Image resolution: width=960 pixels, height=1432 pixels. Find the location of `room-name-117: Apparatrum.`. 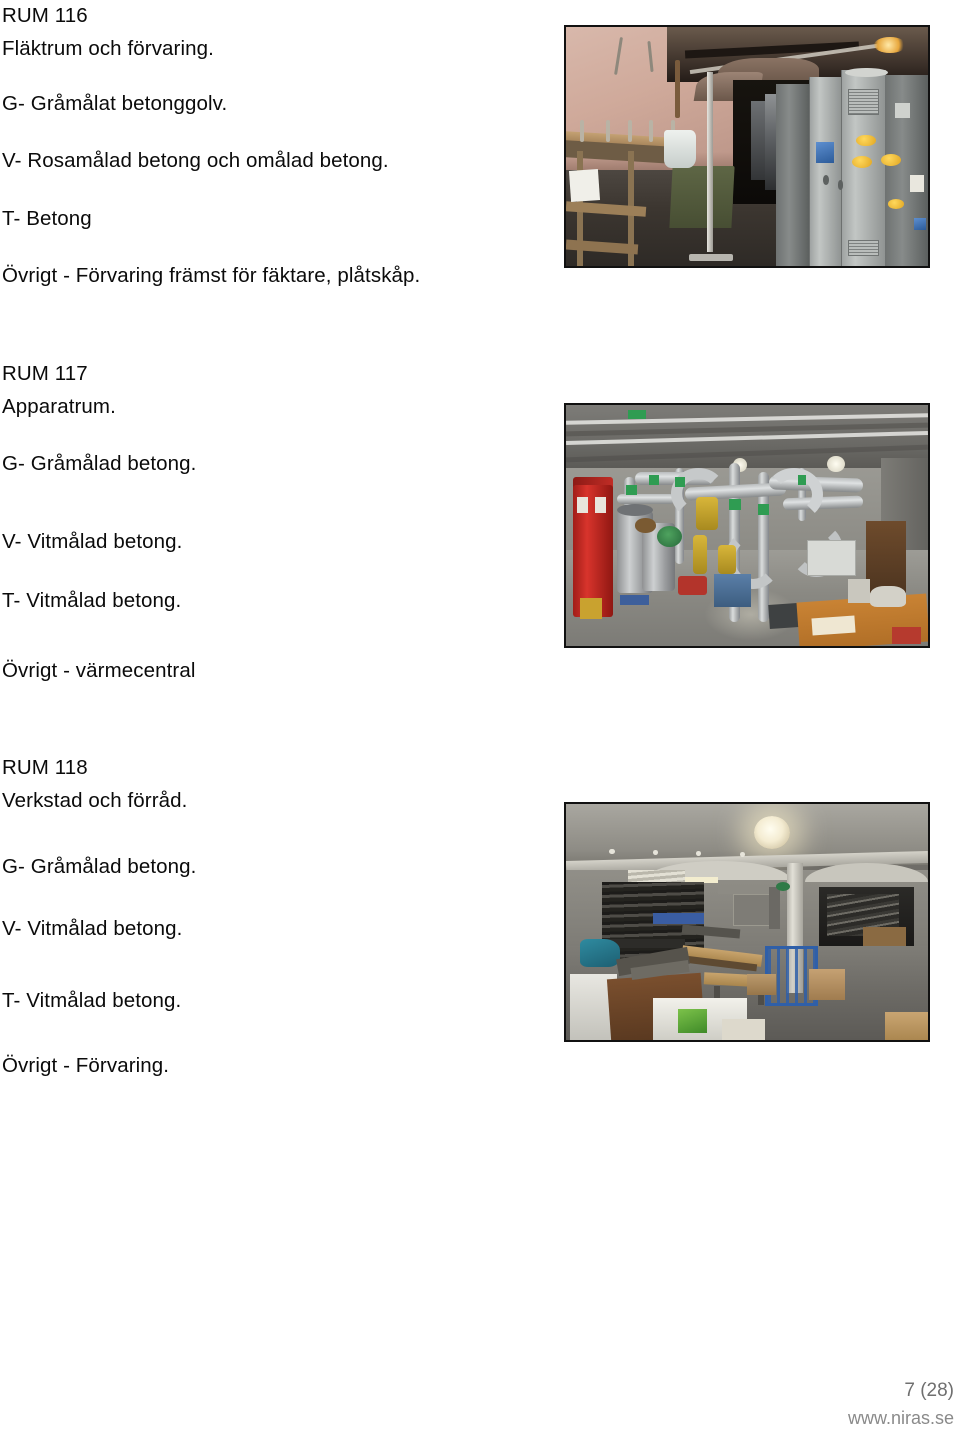

room-name-117: Apparatrum. is located at coordinates (59, 406).